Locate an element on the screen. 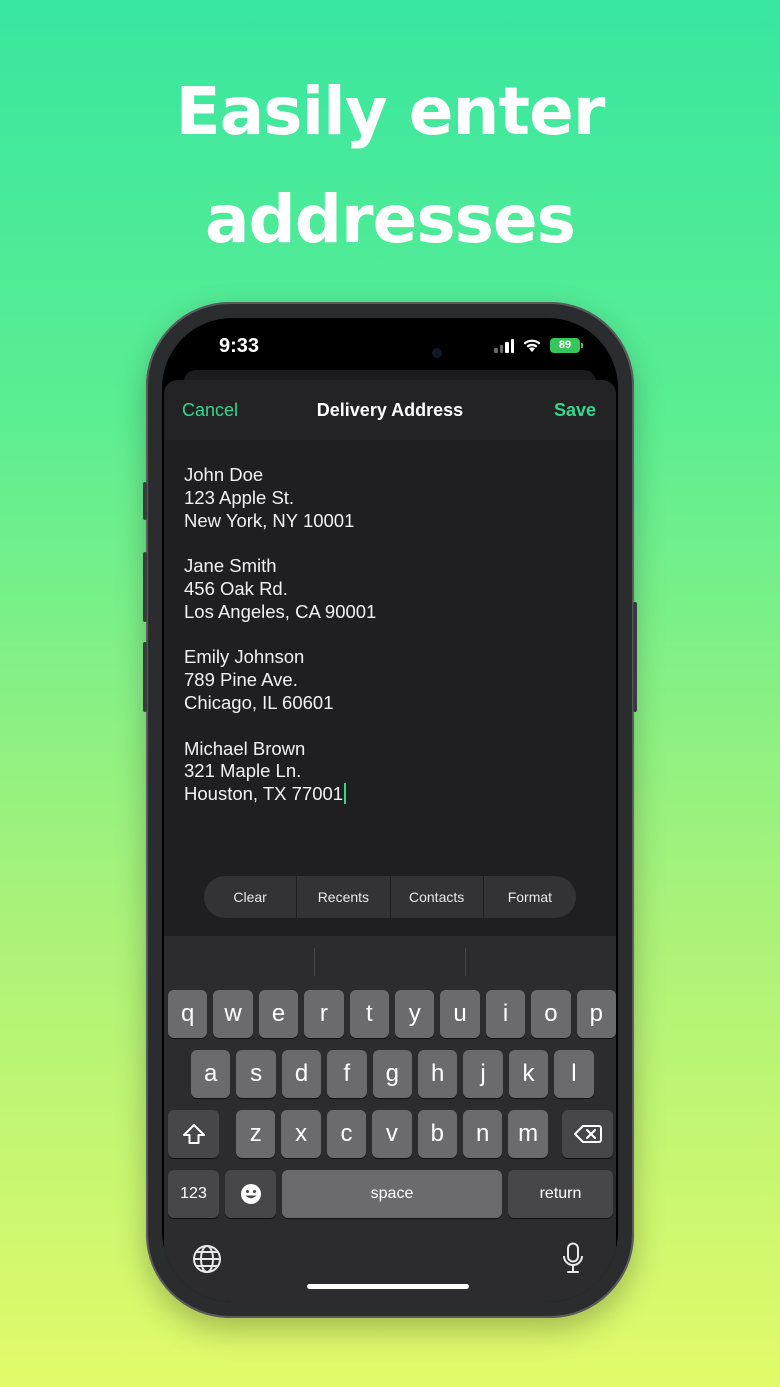 Image resolution: width=780 pixels, height=1387 pixels. volume-down-button is located at coordinates (145, 677).